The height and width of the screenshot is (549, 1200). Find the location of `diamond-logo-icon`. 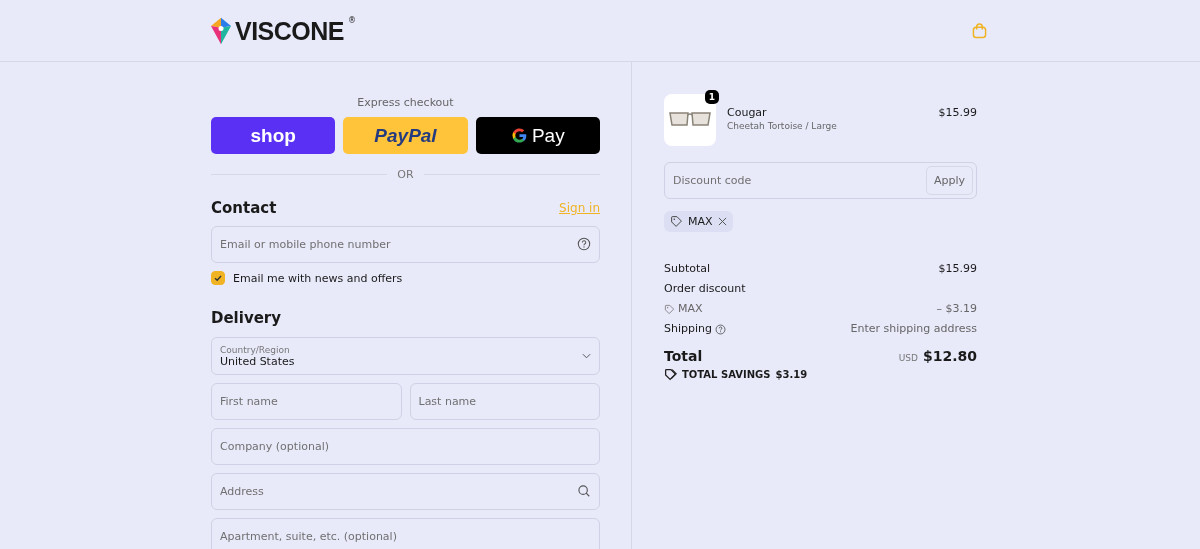

diamond-logo-icon is located at coordinates (221, 30).